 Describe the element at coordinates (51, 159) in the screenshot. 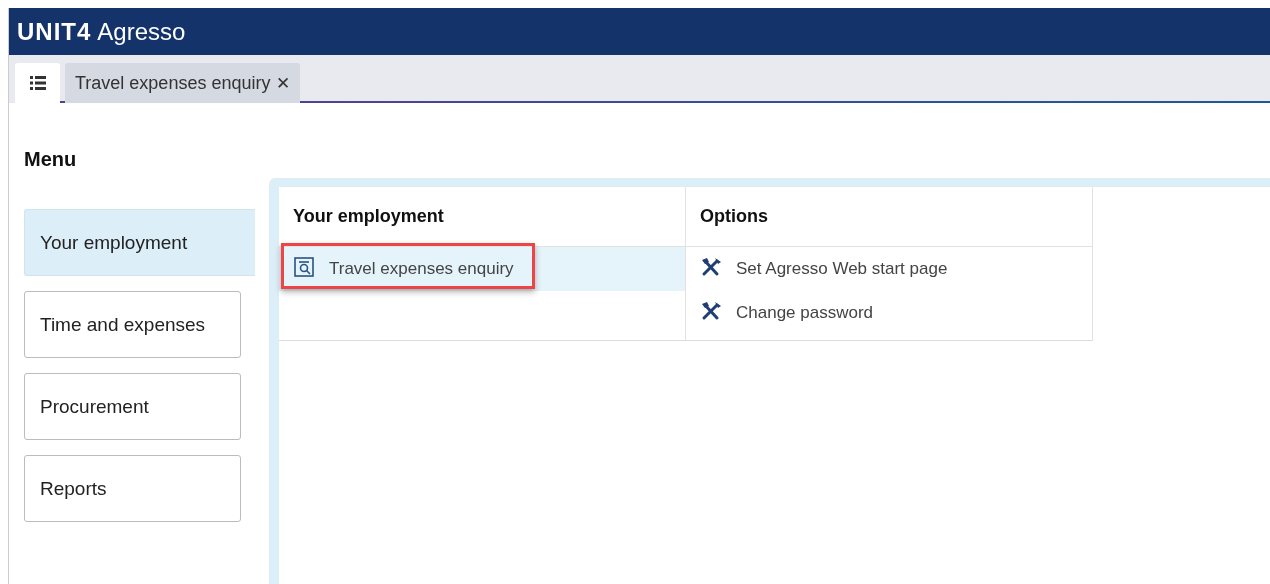

I see `menu-title: Menu` at that location.